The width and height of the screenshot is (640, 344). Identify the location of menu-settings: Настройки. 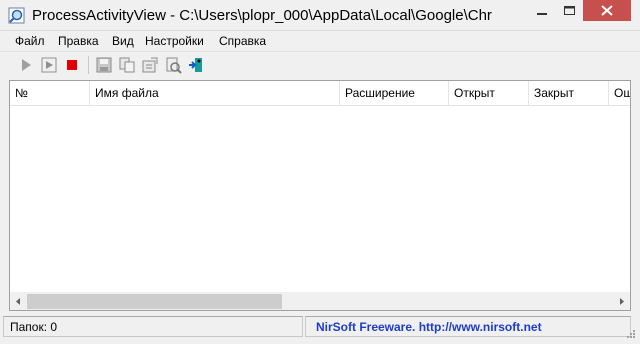
(174, 41).